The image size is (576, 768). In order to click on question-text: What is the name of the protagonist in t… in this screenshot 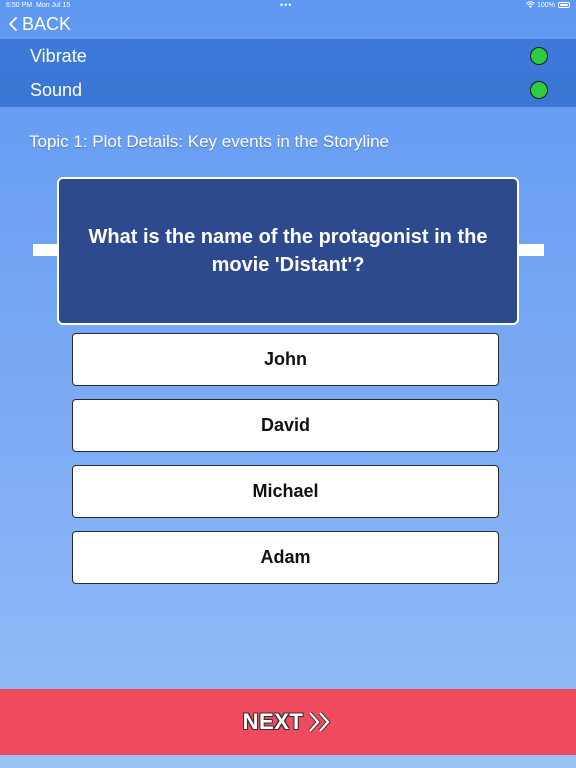, I will do `click(288, 251)`.